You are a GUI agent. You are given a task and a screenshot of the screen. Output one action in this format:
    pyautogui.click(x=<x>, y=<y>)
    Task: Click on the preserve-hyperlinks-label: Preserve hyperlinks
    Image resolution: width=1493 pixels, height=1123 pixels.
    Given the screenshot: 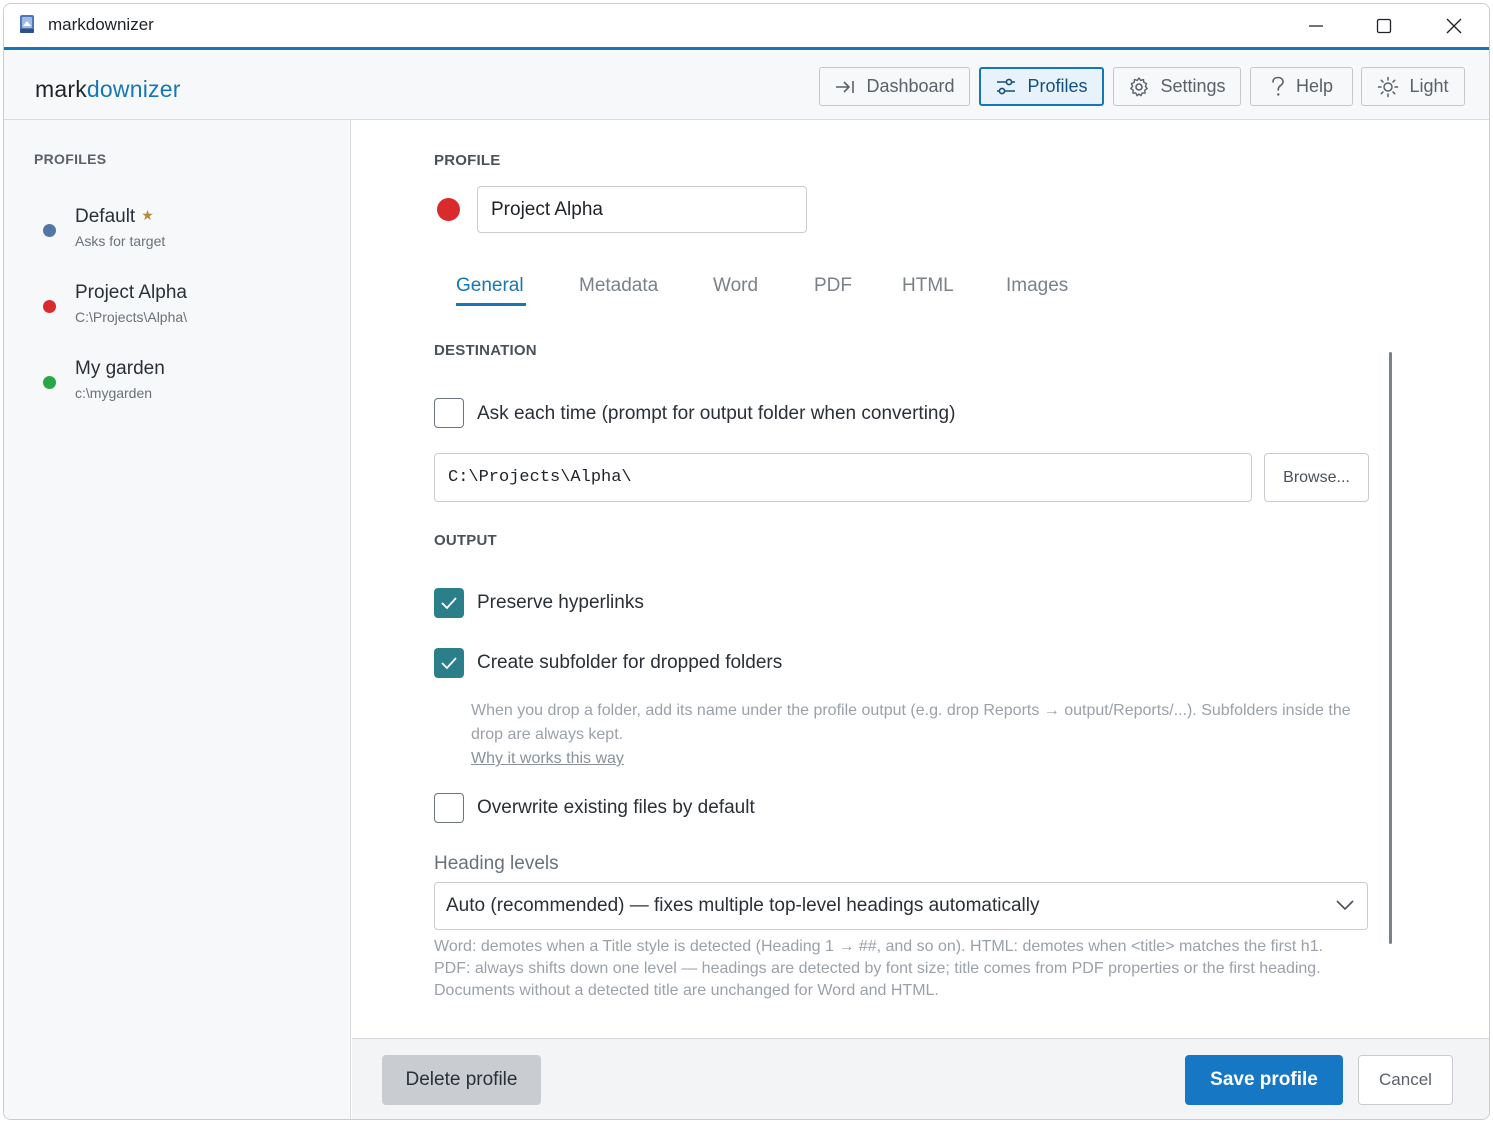 What is the action you would take?
    pyautogui.click(x=560, y=602)
    